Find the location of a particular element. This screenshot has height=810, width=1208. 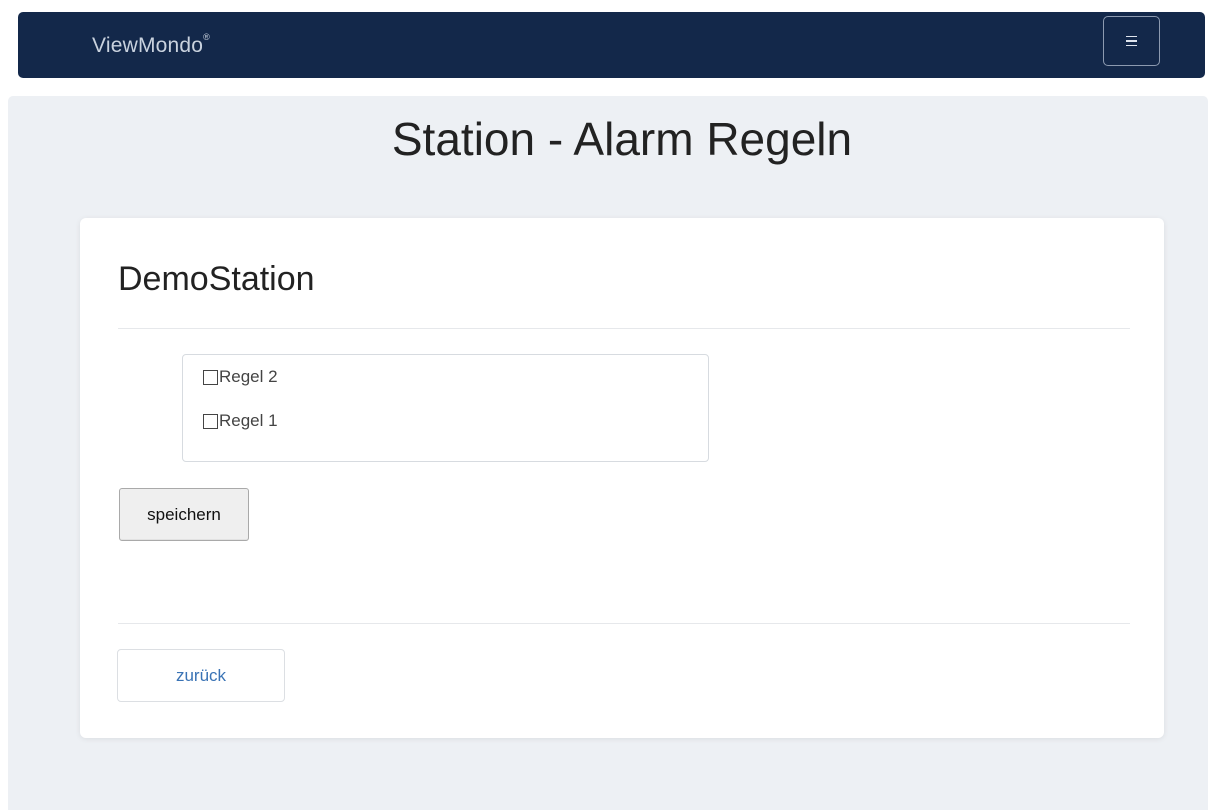

brand-name: ViewMondo is located at coordinates (148, 45).